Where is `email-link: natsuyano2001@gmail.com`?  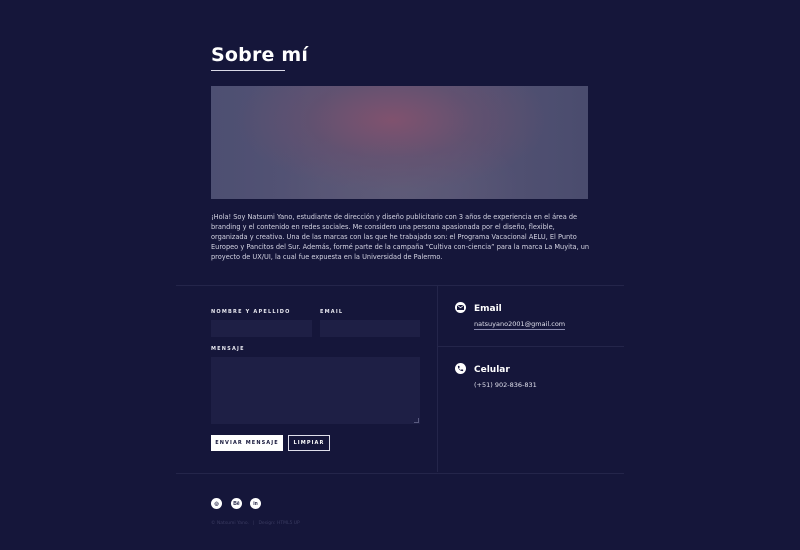
email-link: natsuyano2001@gmail.com is located at coordinates (520, 325).